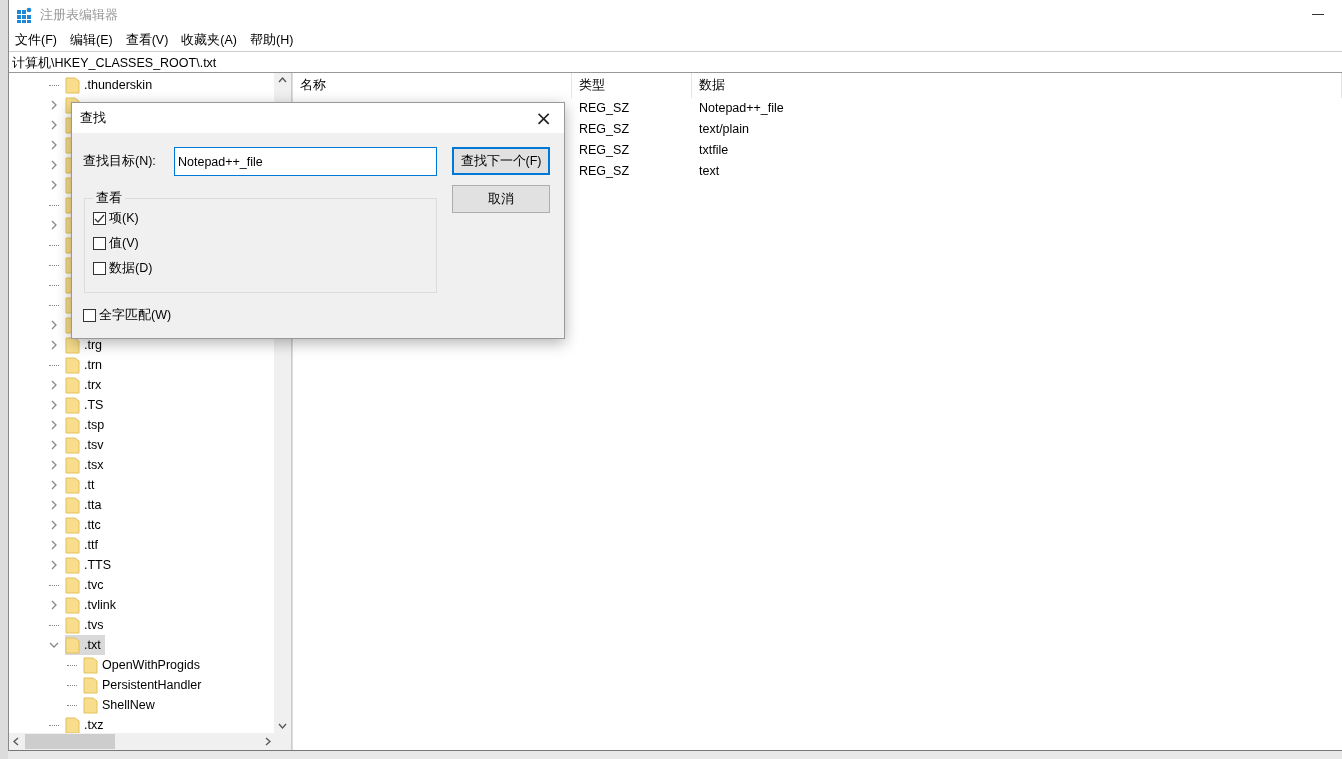 The image size is (1342, 759). What do you see at coordinates (93, 118) in the screenshot?
I see `dialog-title: 查找` at bounding box center [93, 118].